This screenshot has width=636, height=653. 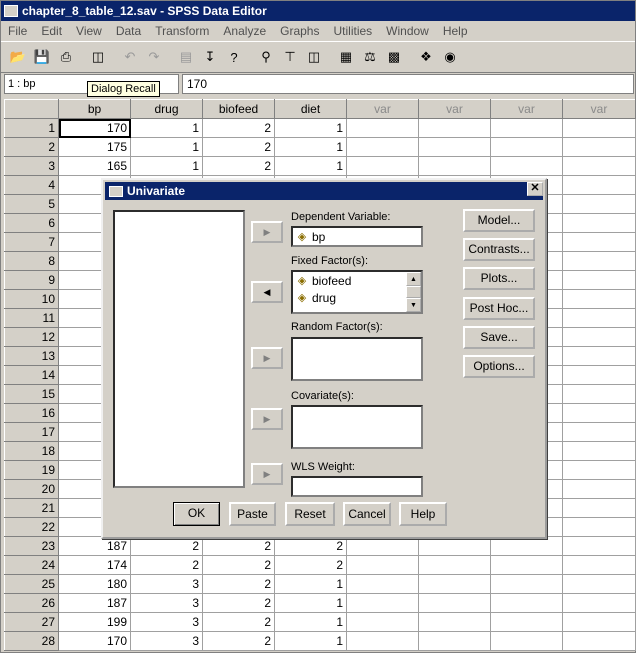 What do you see at coordinates (357, 427) in the screenshot?
I see `covariates-list` at bounding box center [357, 427].